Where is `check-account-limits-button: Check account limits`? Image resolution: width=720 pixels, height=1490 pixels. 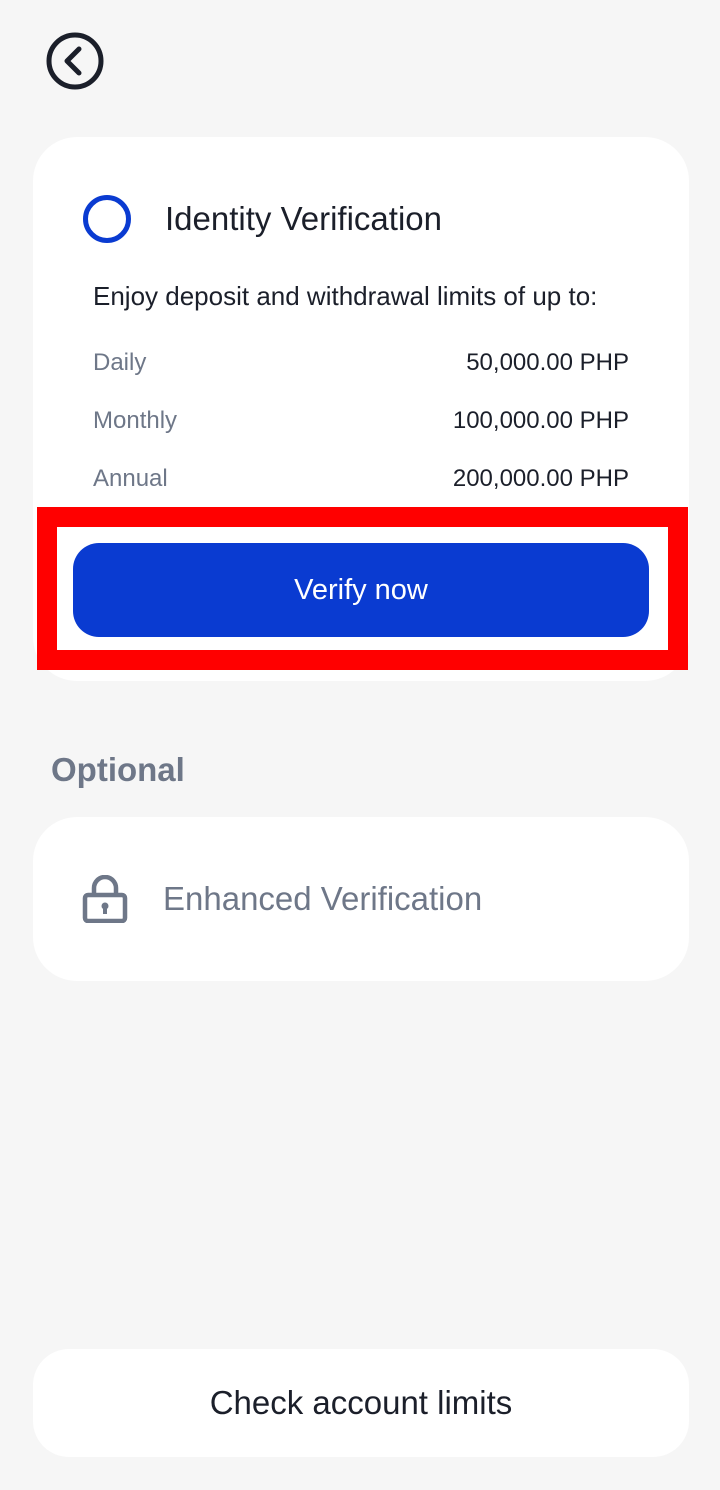
check-account-limits-button: Check account limits is located at coordinates (361, 1403).